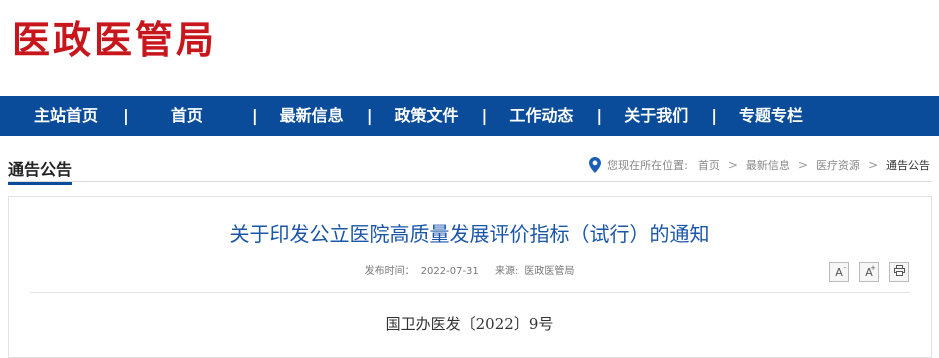 The width and height of the screenshot is (939, 358). Describe the element at coordinates (595, 165) in the screenshot. I see `location-pin-icon` at that location.